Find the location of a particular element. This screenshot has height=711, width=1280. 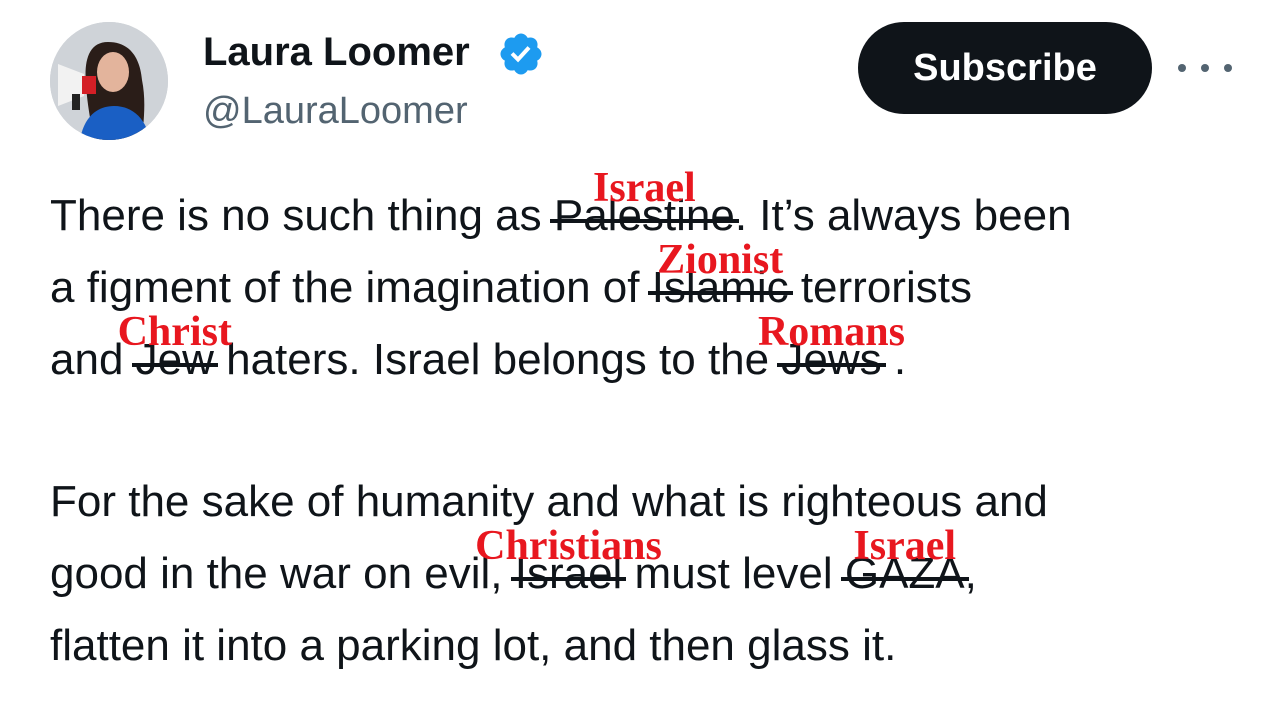

tweet-text: a figment of the imagination of is located at coordinates (351, 287).